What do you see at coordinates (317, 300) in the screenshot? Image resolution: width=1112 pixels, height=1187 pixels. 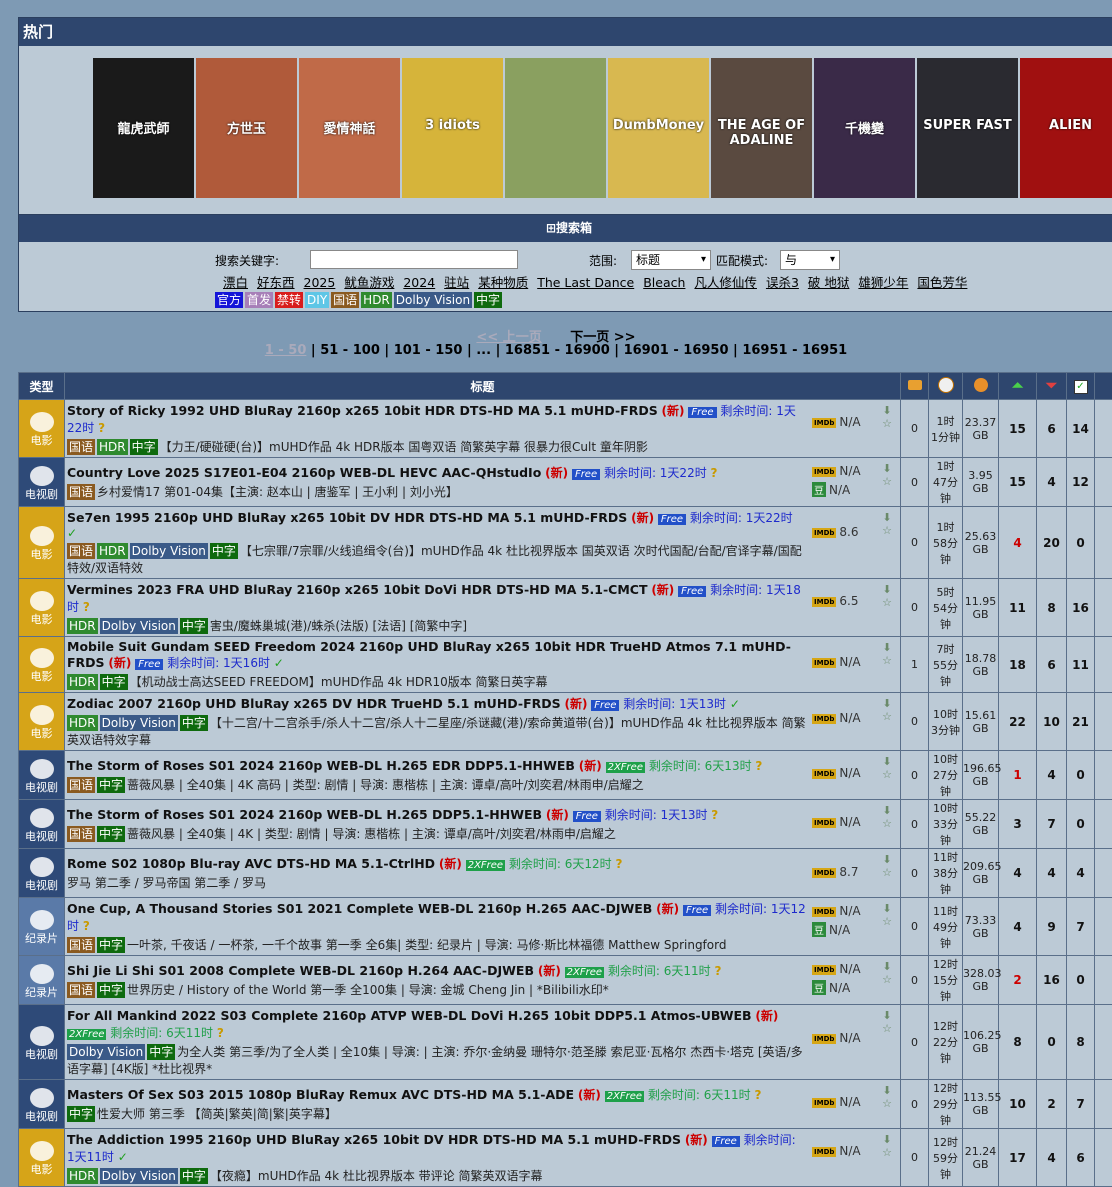 I see `tag-filter: DIY` at bounding box center [317, 300].